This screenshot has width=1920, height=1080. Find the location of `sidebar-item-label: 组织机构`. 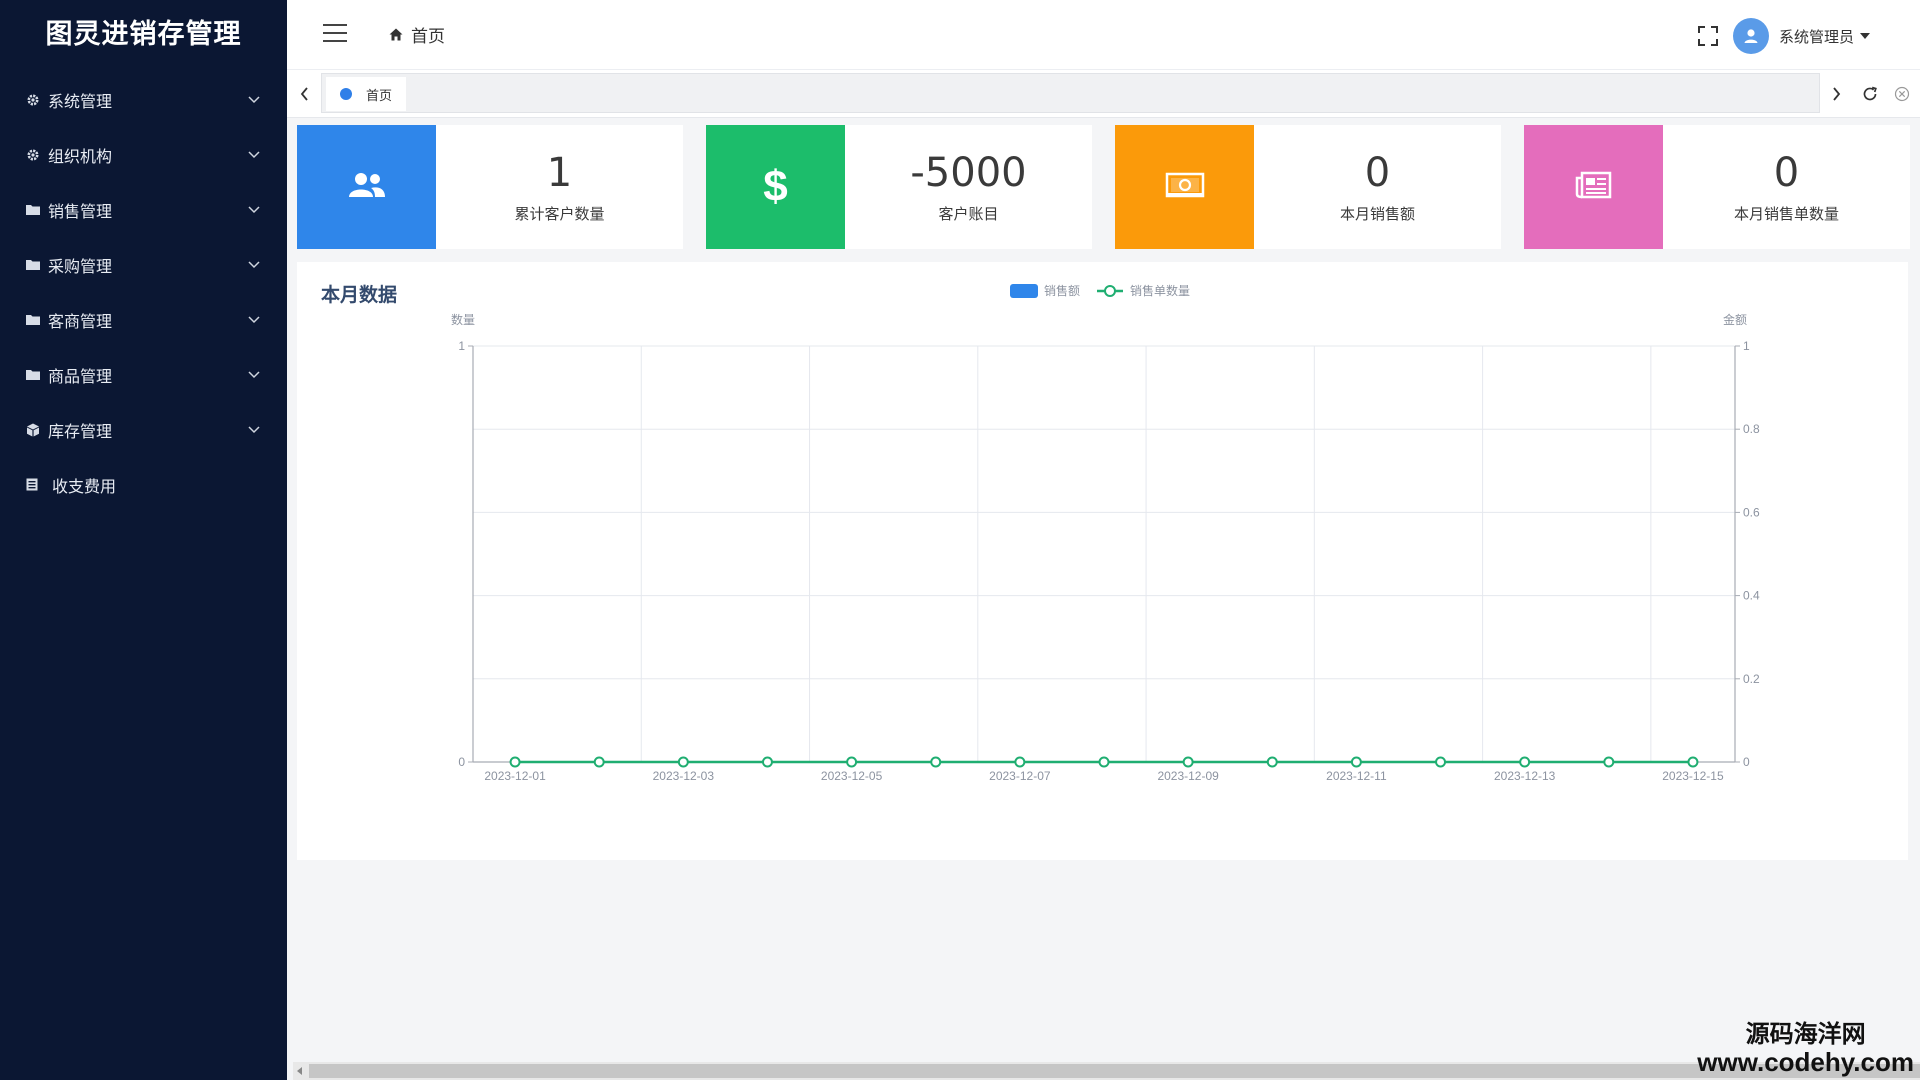

sidebar-item-label: 组织机构 is located at coordinates (80, 156).